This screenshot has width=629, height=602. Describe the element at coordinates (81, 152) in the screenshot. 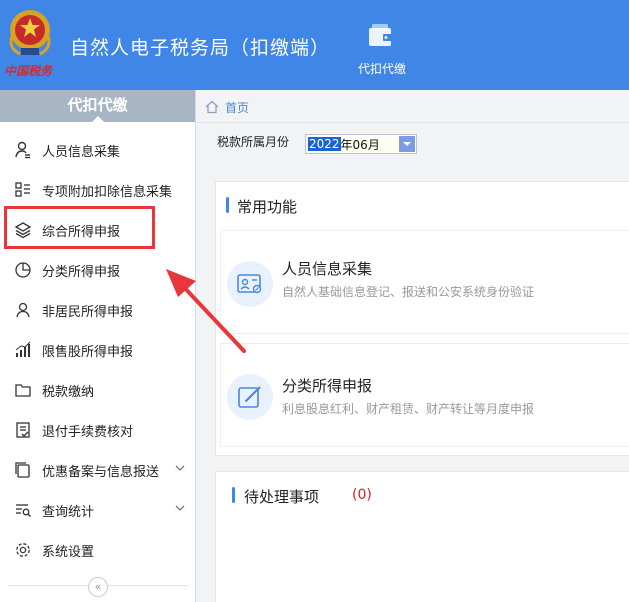

I see `sidebar-item-label: 人员信息采集` at that location.